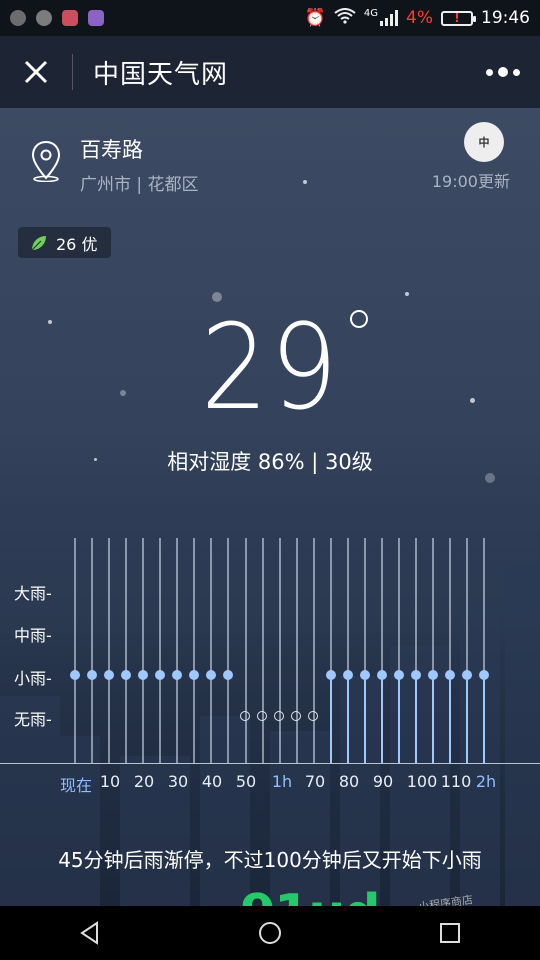 This screenshot has width=540, height=960. What do you see at coordinates (422, 781) in the screenshot?
I see `time-axis-label: 100` at bounding box center [422, 781].